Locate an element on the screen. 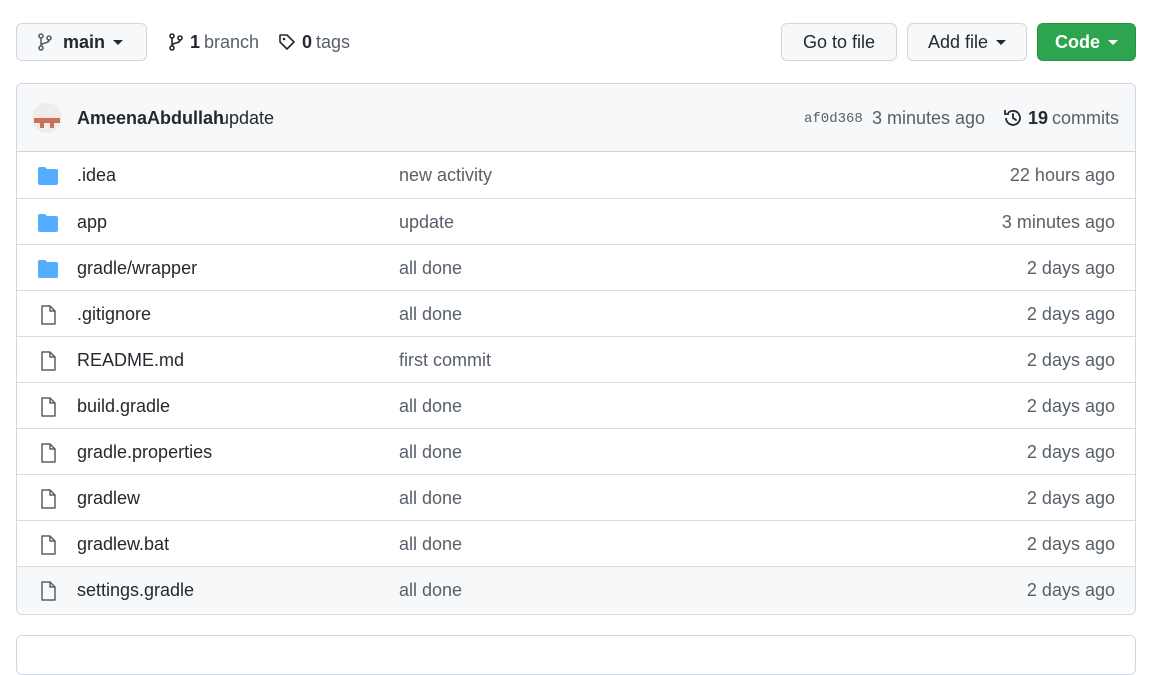 The width and height of the screenshot is (1157, 675). tag-count: 0 is located at coordinates (307, 41).